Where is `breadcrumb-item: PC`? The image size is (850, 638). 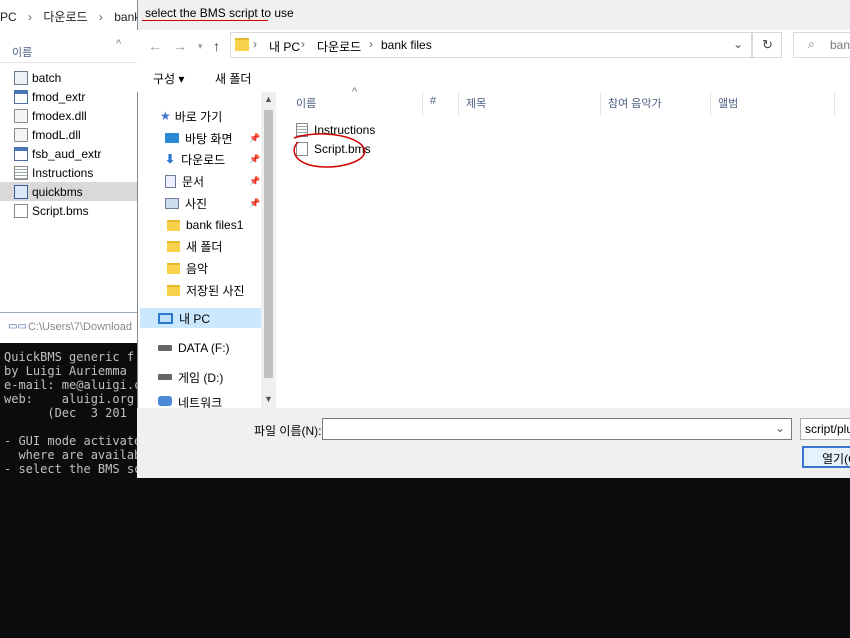 breadcrumb-item: PC is located at coordinates (8, 17).